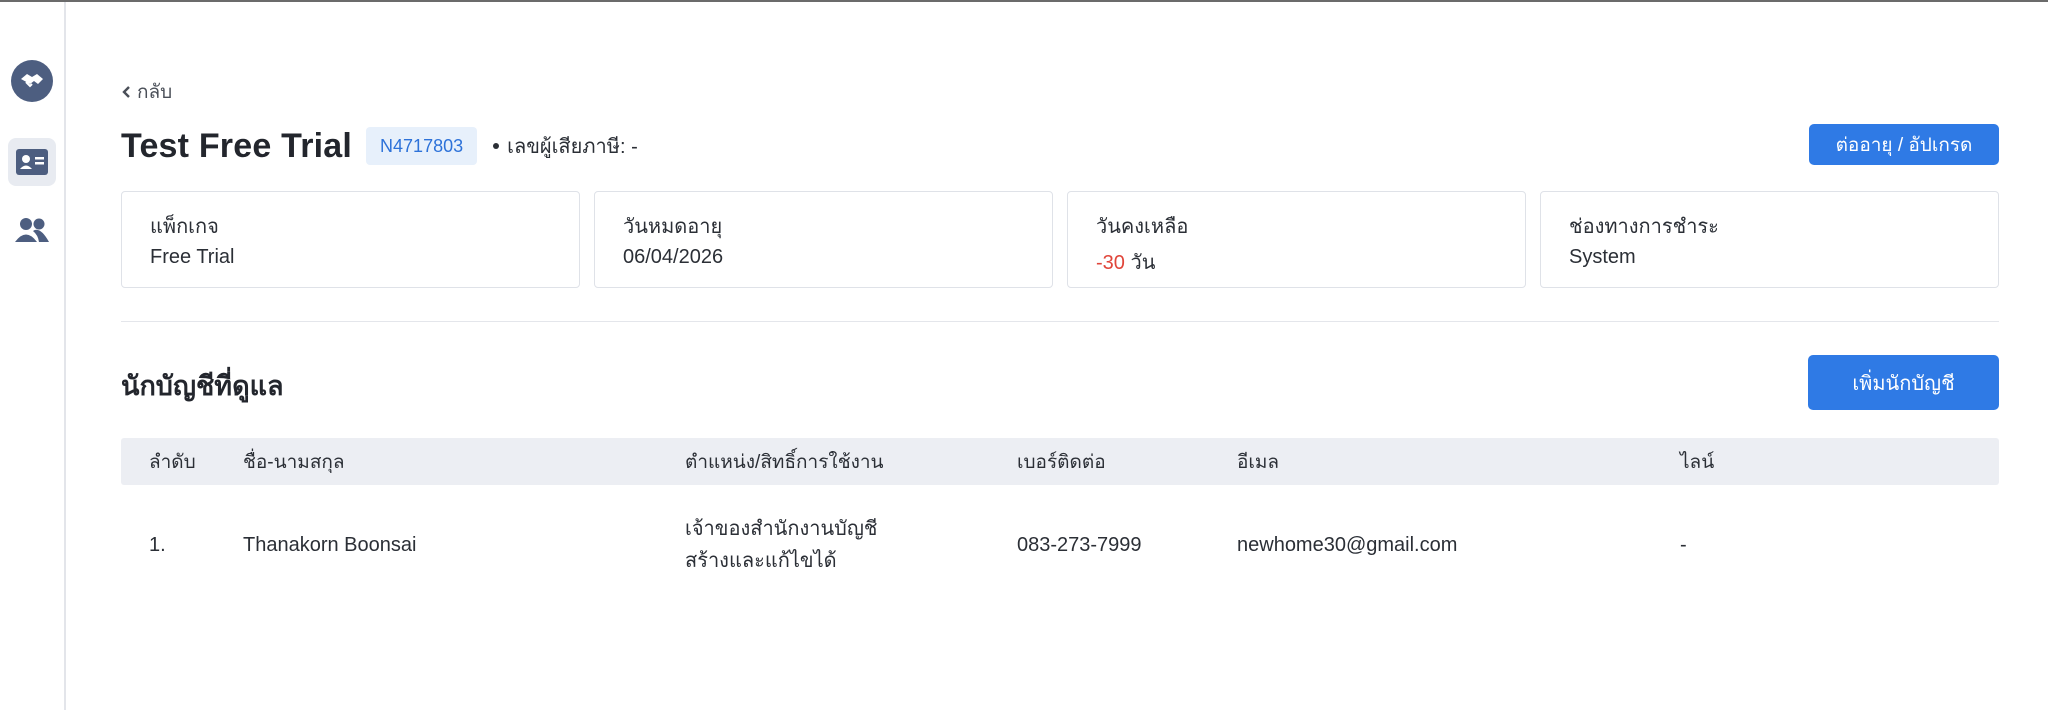  Describe the element at coordinates (350, 239) in the screenshot. I see `card-package: แพ็กเกจ Free Trial` at that location.